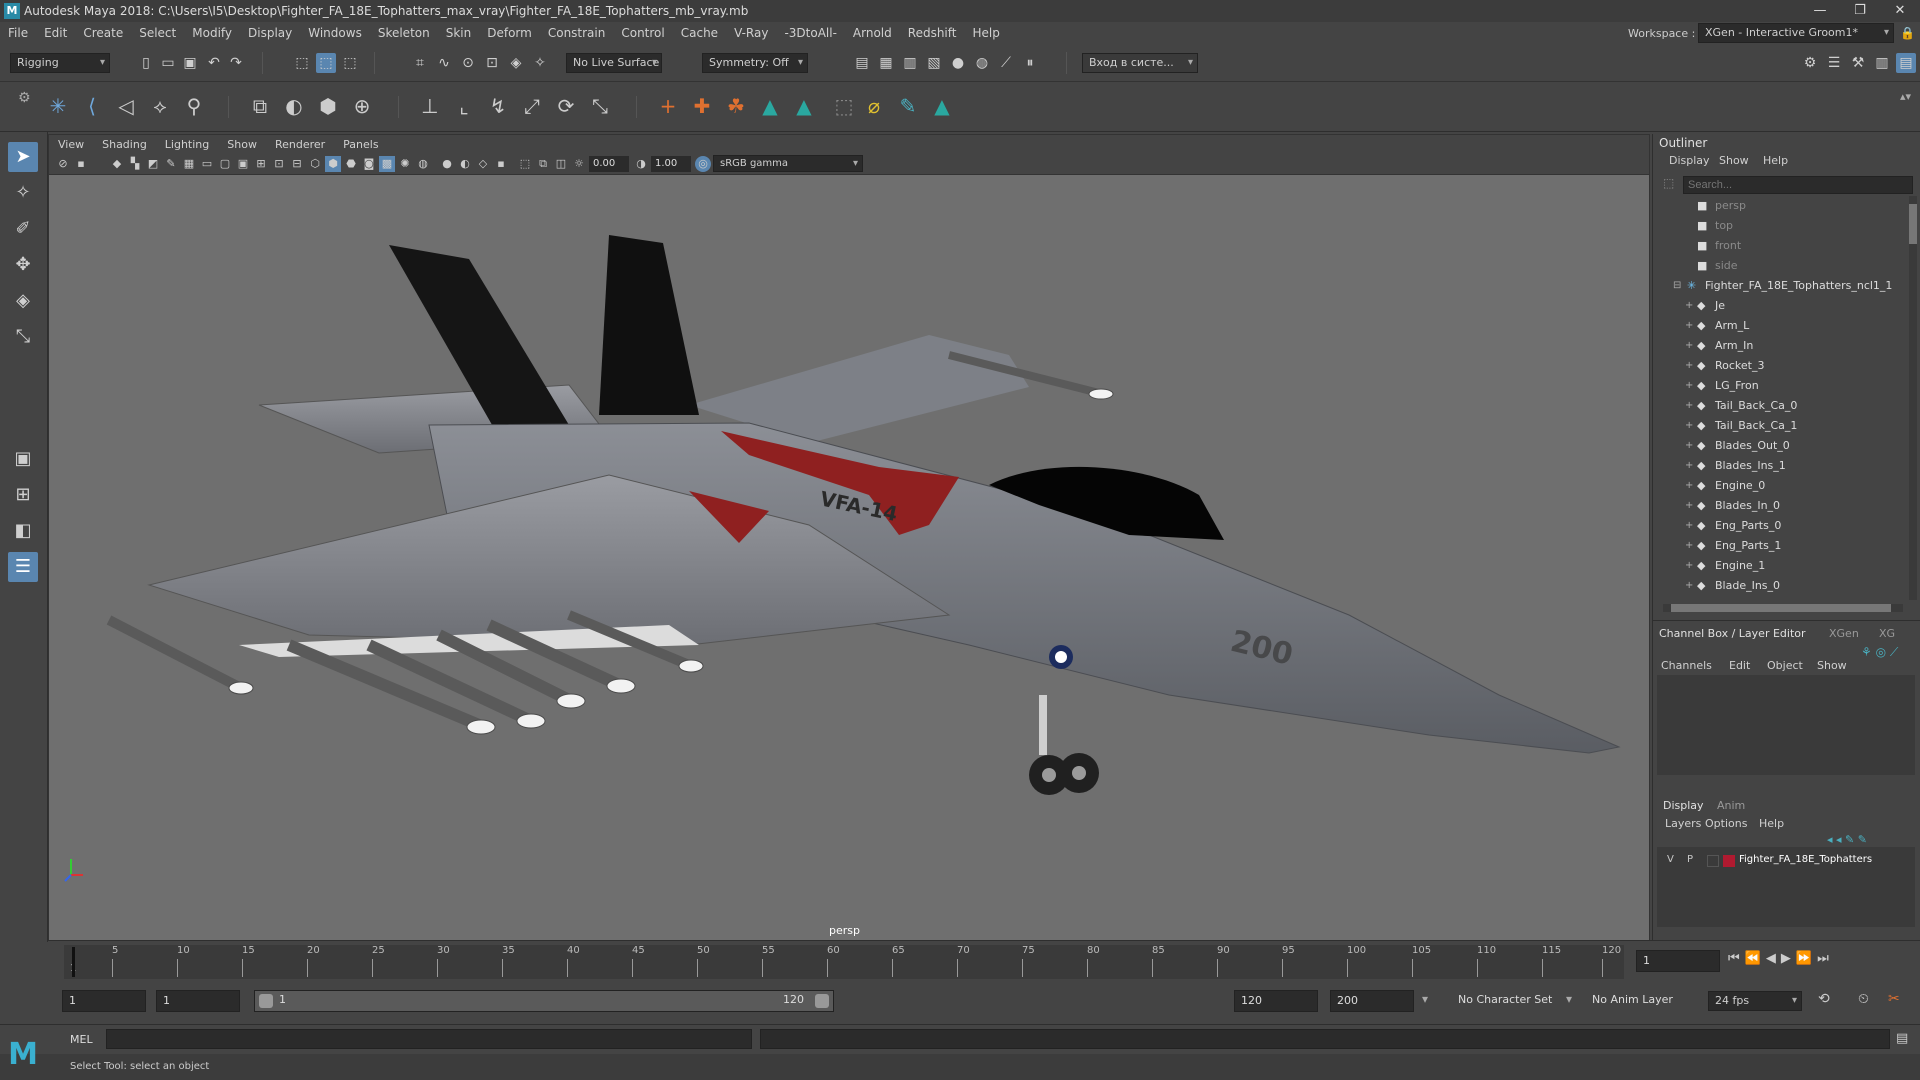 The width and height of the screenshot is (1920, 1080). What do you see at coordinates (1777, 366) in the screenshot?
I see `outliner-item: + ◆ Rocket_3` at bounding box center [1777, 366].